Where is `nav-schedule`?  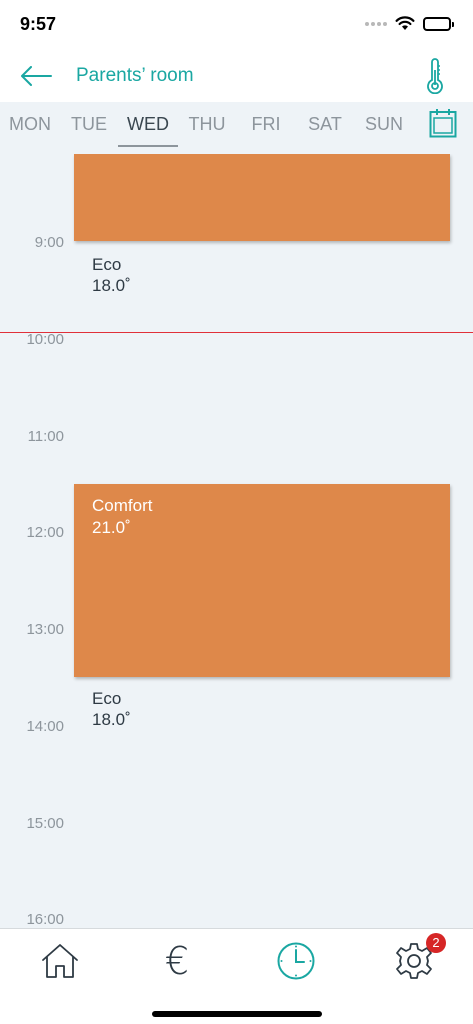
nav-schedule is located at coordinates (296, 961).